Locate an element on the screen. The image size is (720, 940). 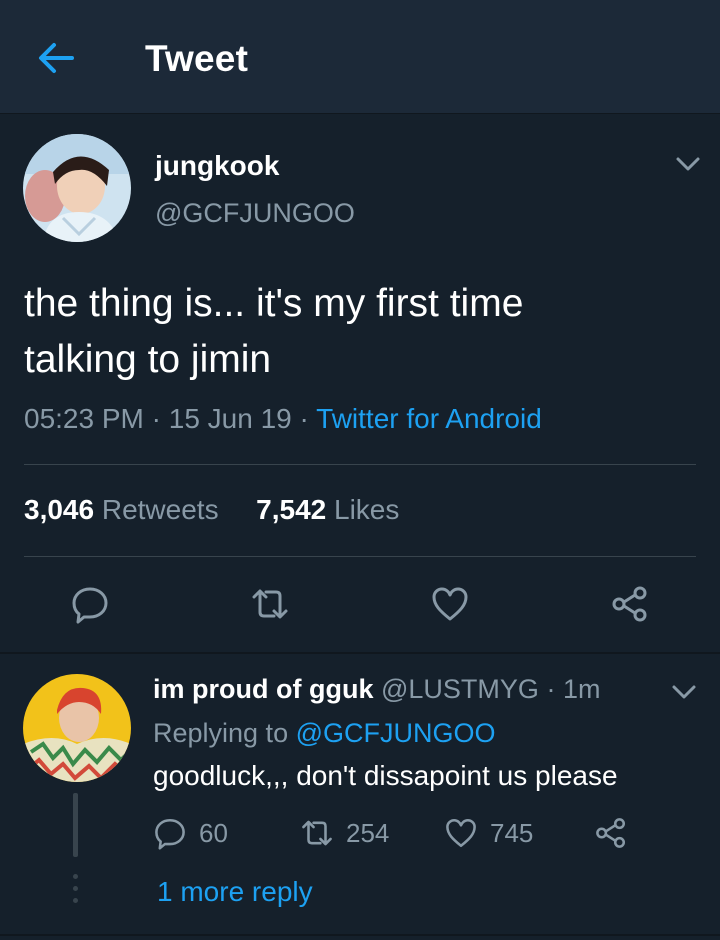
reply-share-button is located at coordinates (611, 833).